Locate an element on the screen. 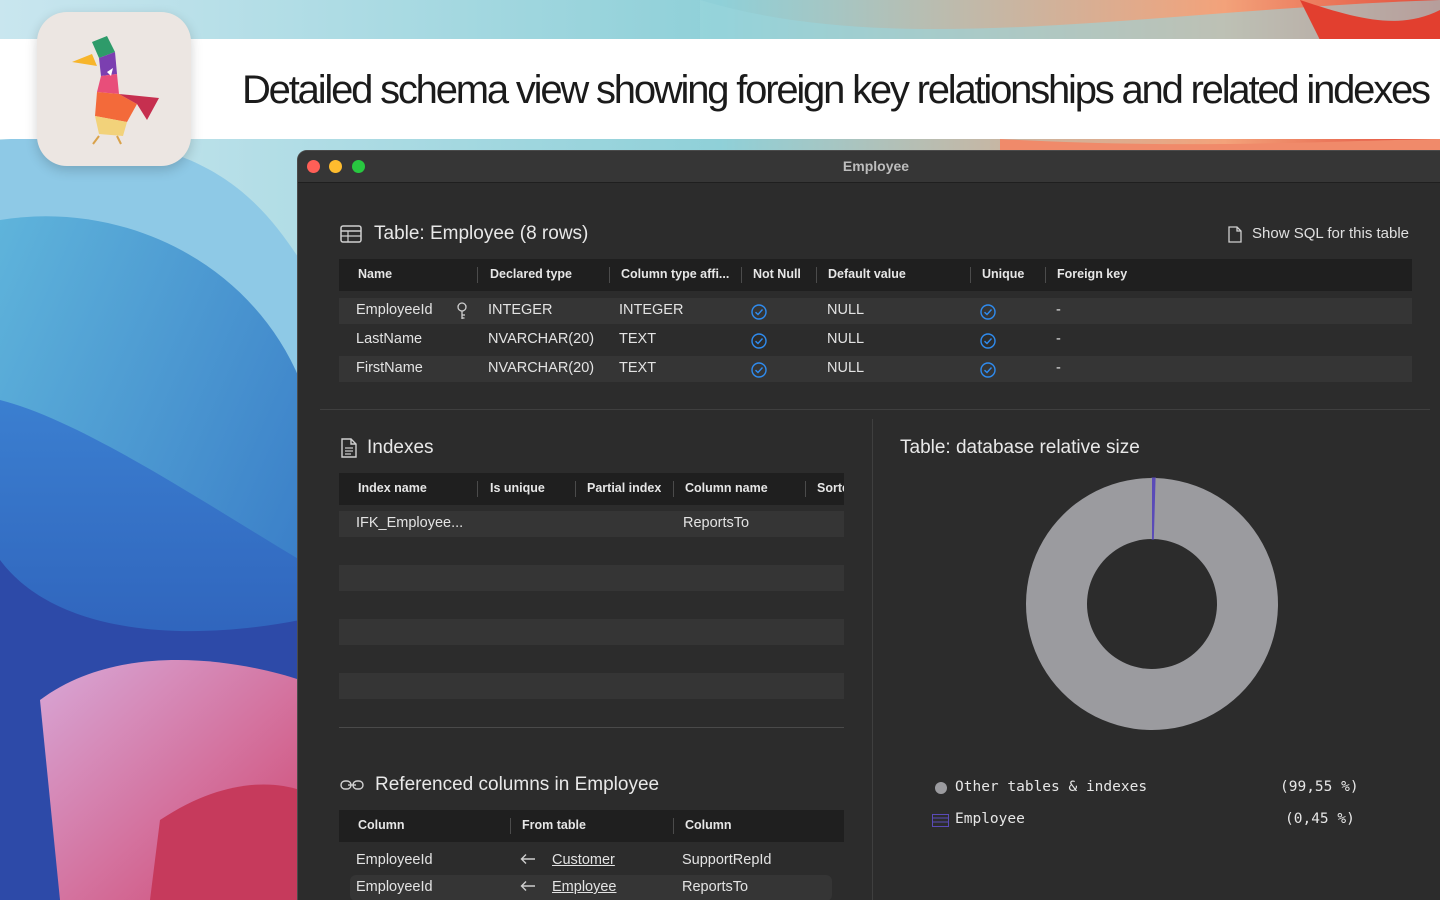 This screenshot has width=1440, height=900. referenced-title: Referenced columns in Employee is located at coordinates (517, 784).